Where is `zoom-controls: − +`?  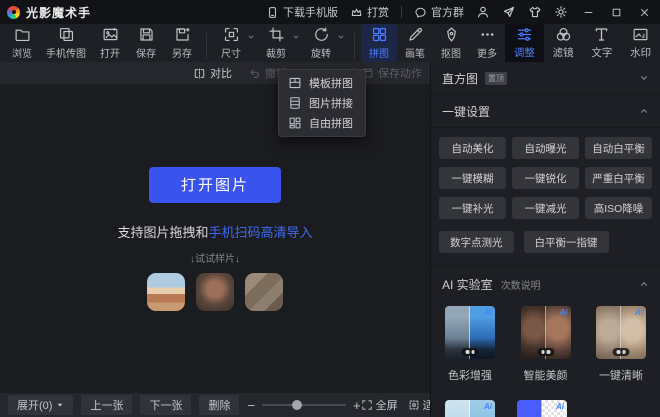 zoom-controls: − + is located at coordinates (303, 405).